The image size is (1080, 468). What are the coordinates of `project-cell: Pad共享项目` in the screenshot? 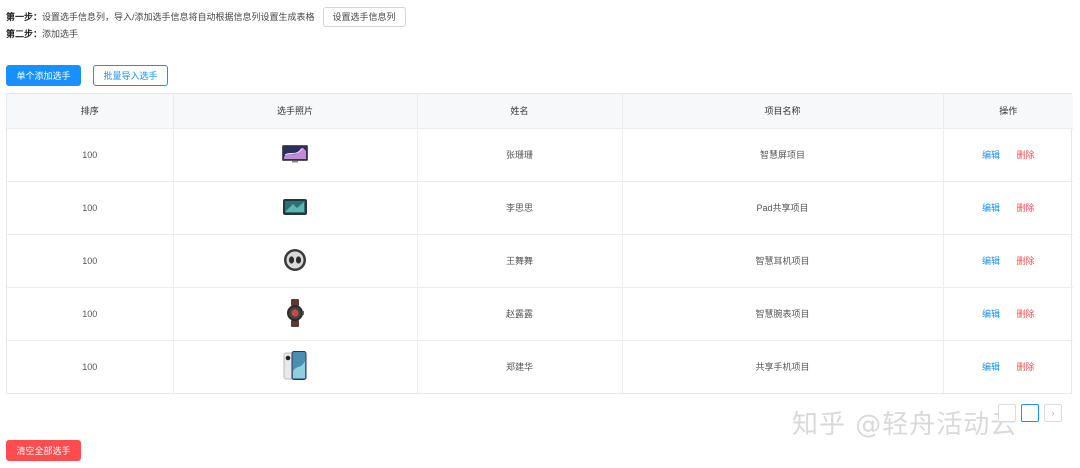 It's located at (783, 208).